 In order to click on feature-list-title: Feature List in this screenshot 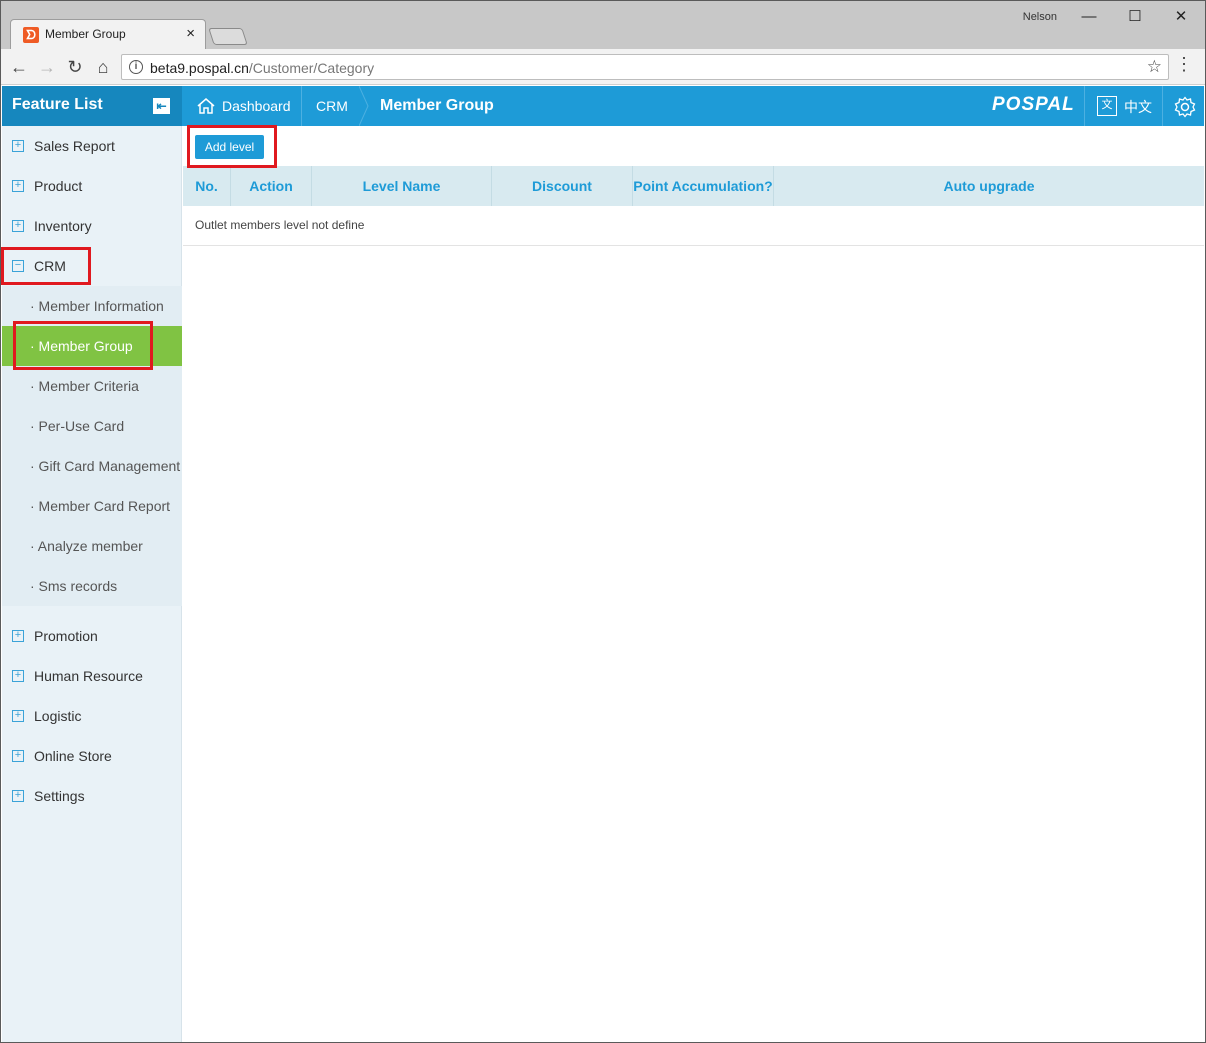, I will do `click(57, 104)`.